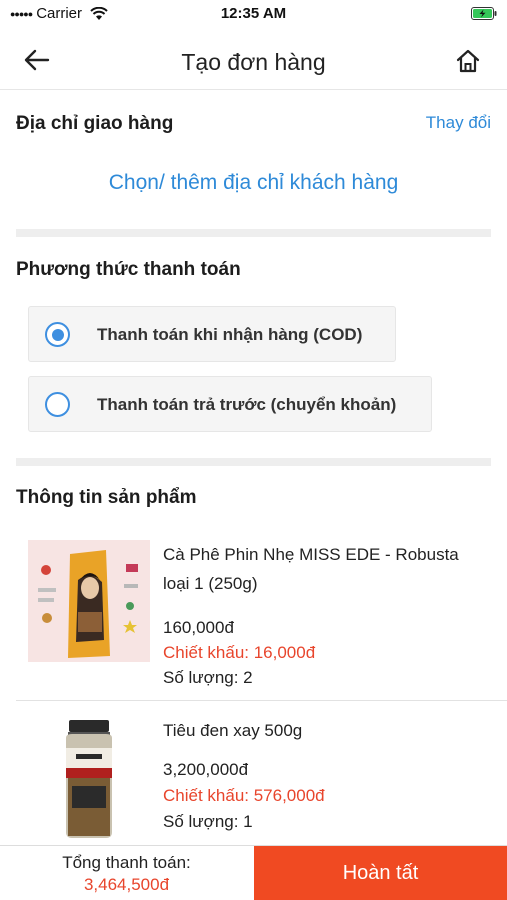 The image size is (507, 900). Describe the element at coordinates (126, 884) in the screenshot. I see `total-amount: 3,464,500đ` at that location.